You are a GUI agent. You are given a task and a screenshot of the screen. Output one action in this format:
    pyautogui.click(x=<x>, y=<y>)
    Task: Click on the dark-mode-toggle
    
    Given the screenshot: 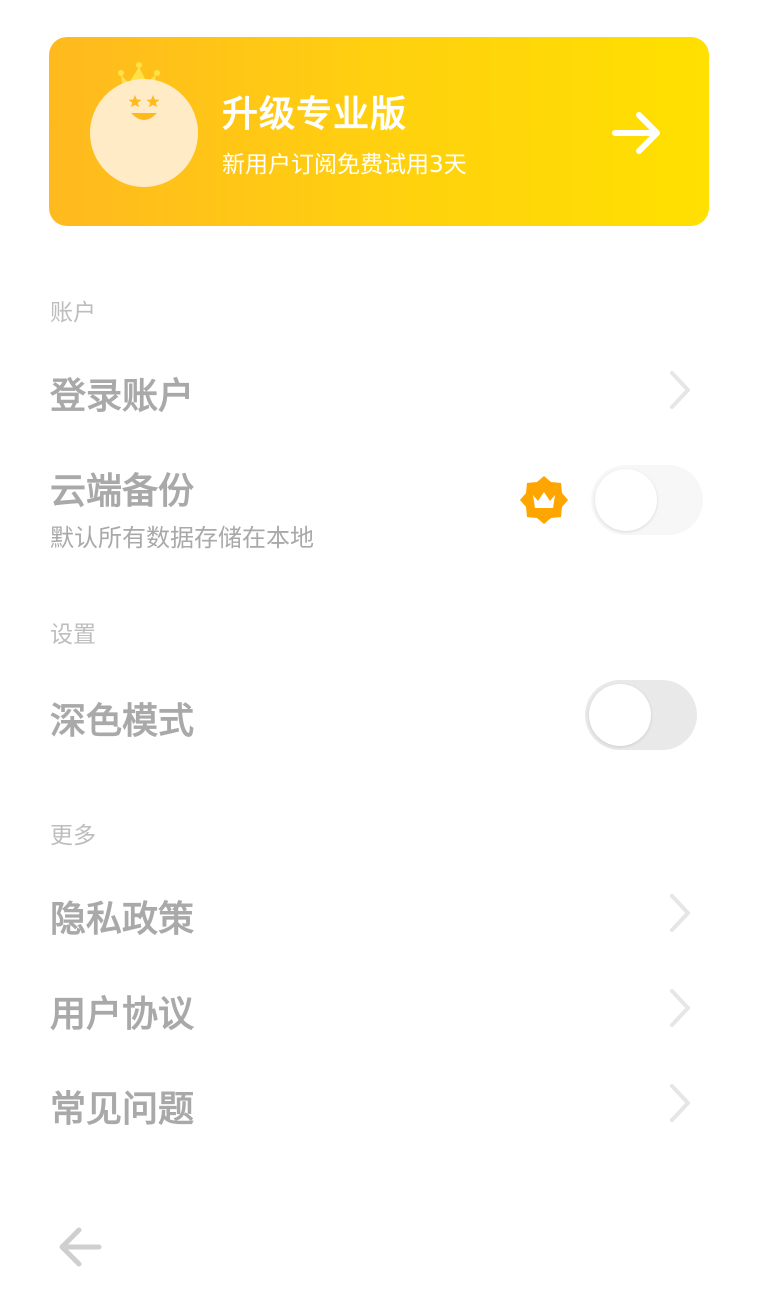 What is the action you would take?
    pyautogui.click(x=641, y=715)
    